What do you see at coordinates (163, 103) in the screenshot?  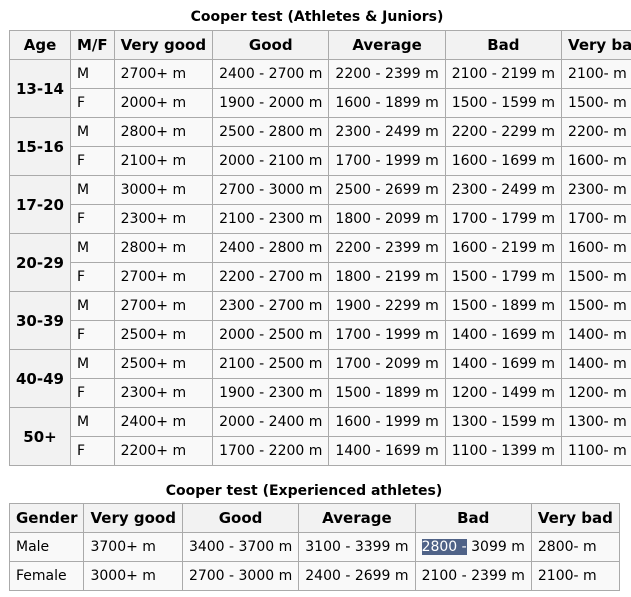 I see `very-good-cell: 2000+ m` at bounding box center [163, 103].